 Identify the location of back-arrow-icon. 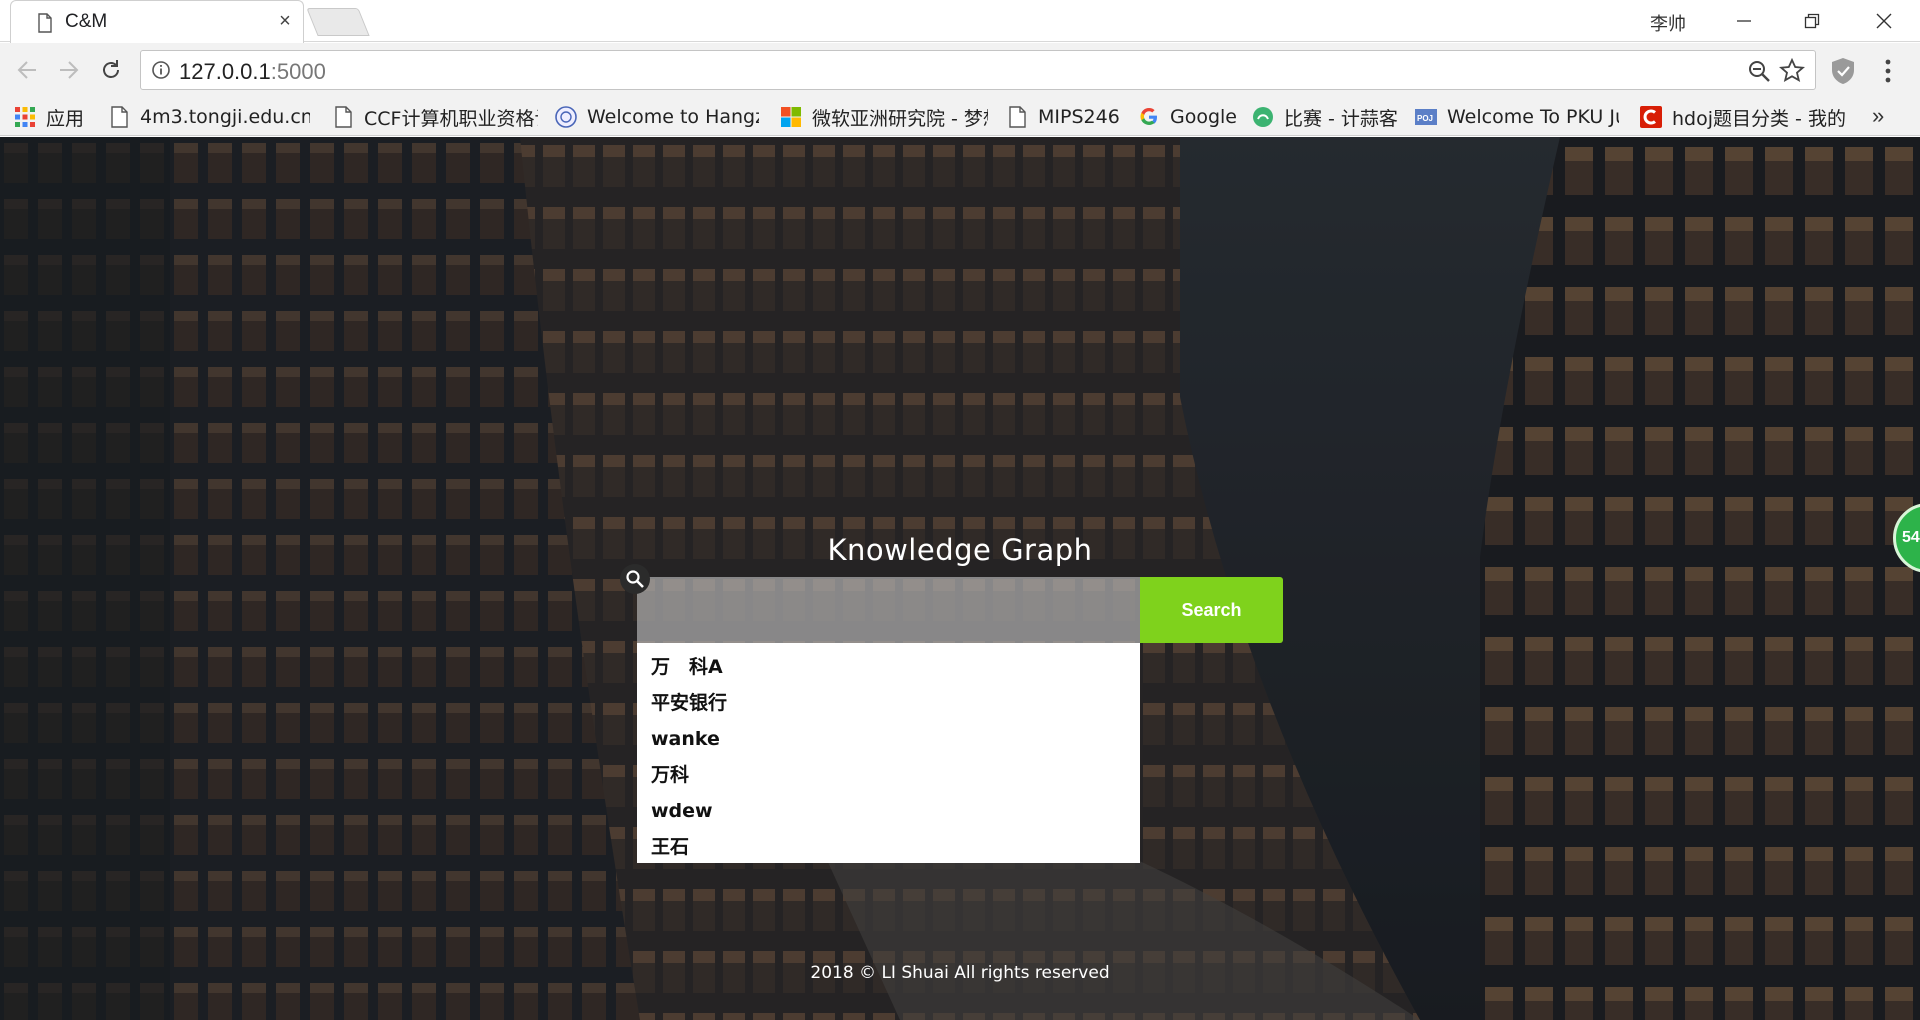
(26, 70).